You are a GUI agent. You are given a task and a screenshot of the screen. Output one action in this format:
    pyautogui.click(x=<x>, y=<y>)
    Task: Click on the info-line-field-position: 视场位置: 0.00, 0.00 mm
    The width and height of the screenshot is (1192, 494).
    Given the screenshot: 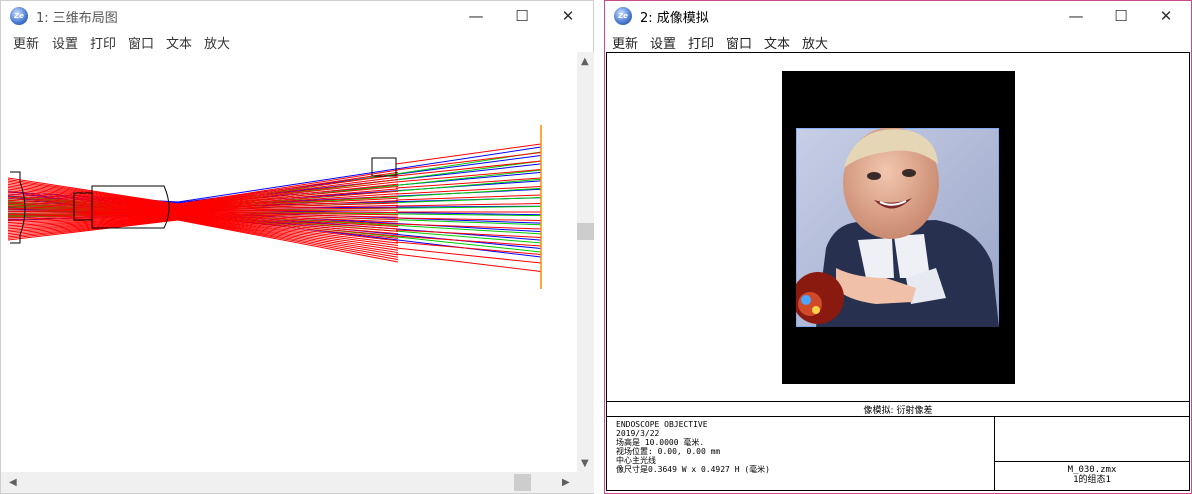 What is the action you would take?
    pyautogui.click(x=668, y=451)
    